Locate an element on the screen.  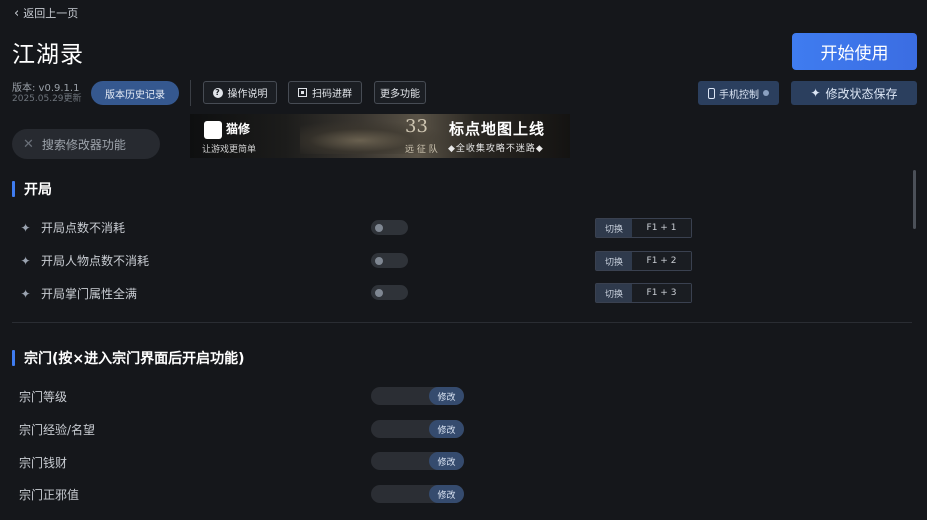
back-link: ‹ 返回上一页 is located at coordinates (46, 13).